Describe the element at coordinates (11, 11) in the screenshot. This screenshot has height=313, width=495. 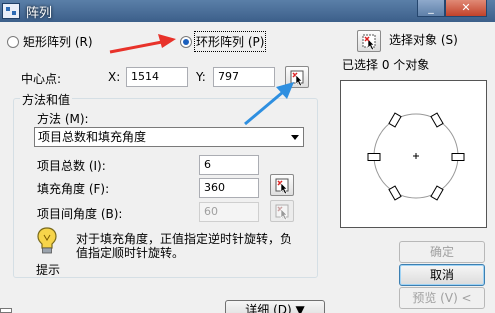
I see `array-app-icon` at that location.